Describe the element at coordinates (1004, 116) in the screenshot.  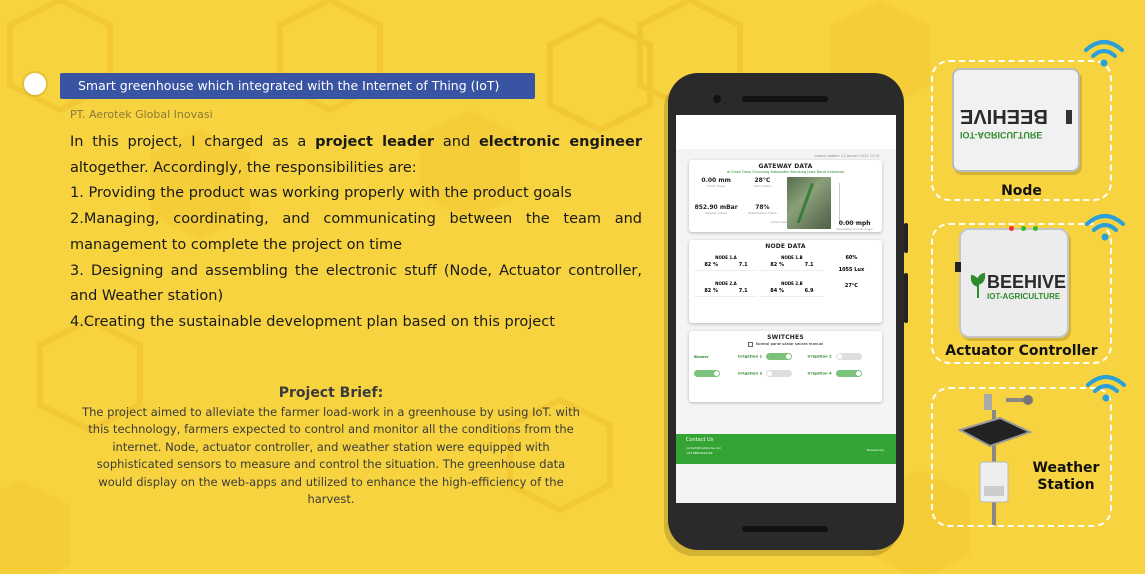
I see `node-brand-logo: BEEHIVE` at that location.